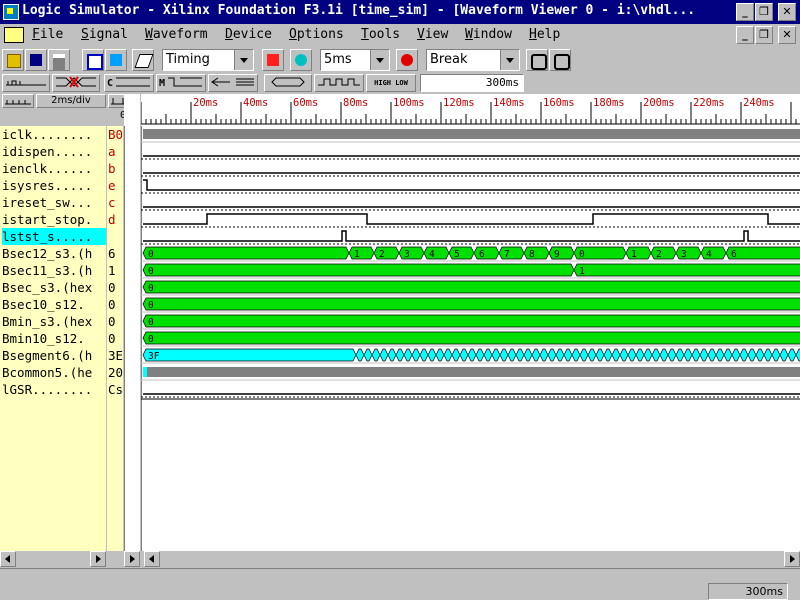  I want to click on svg-text: M, so click(162, 83).